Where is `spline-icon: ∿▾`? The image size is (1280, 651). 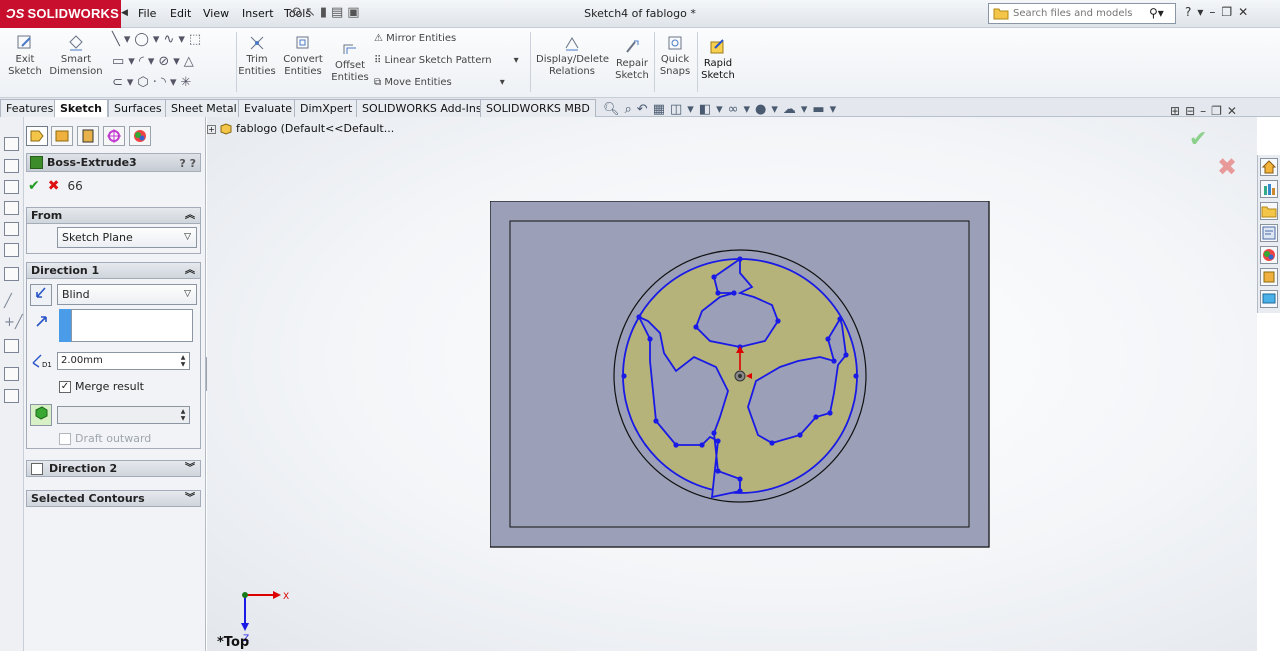 spline-icon: ∿▾ is located at coordinates (175, 39).